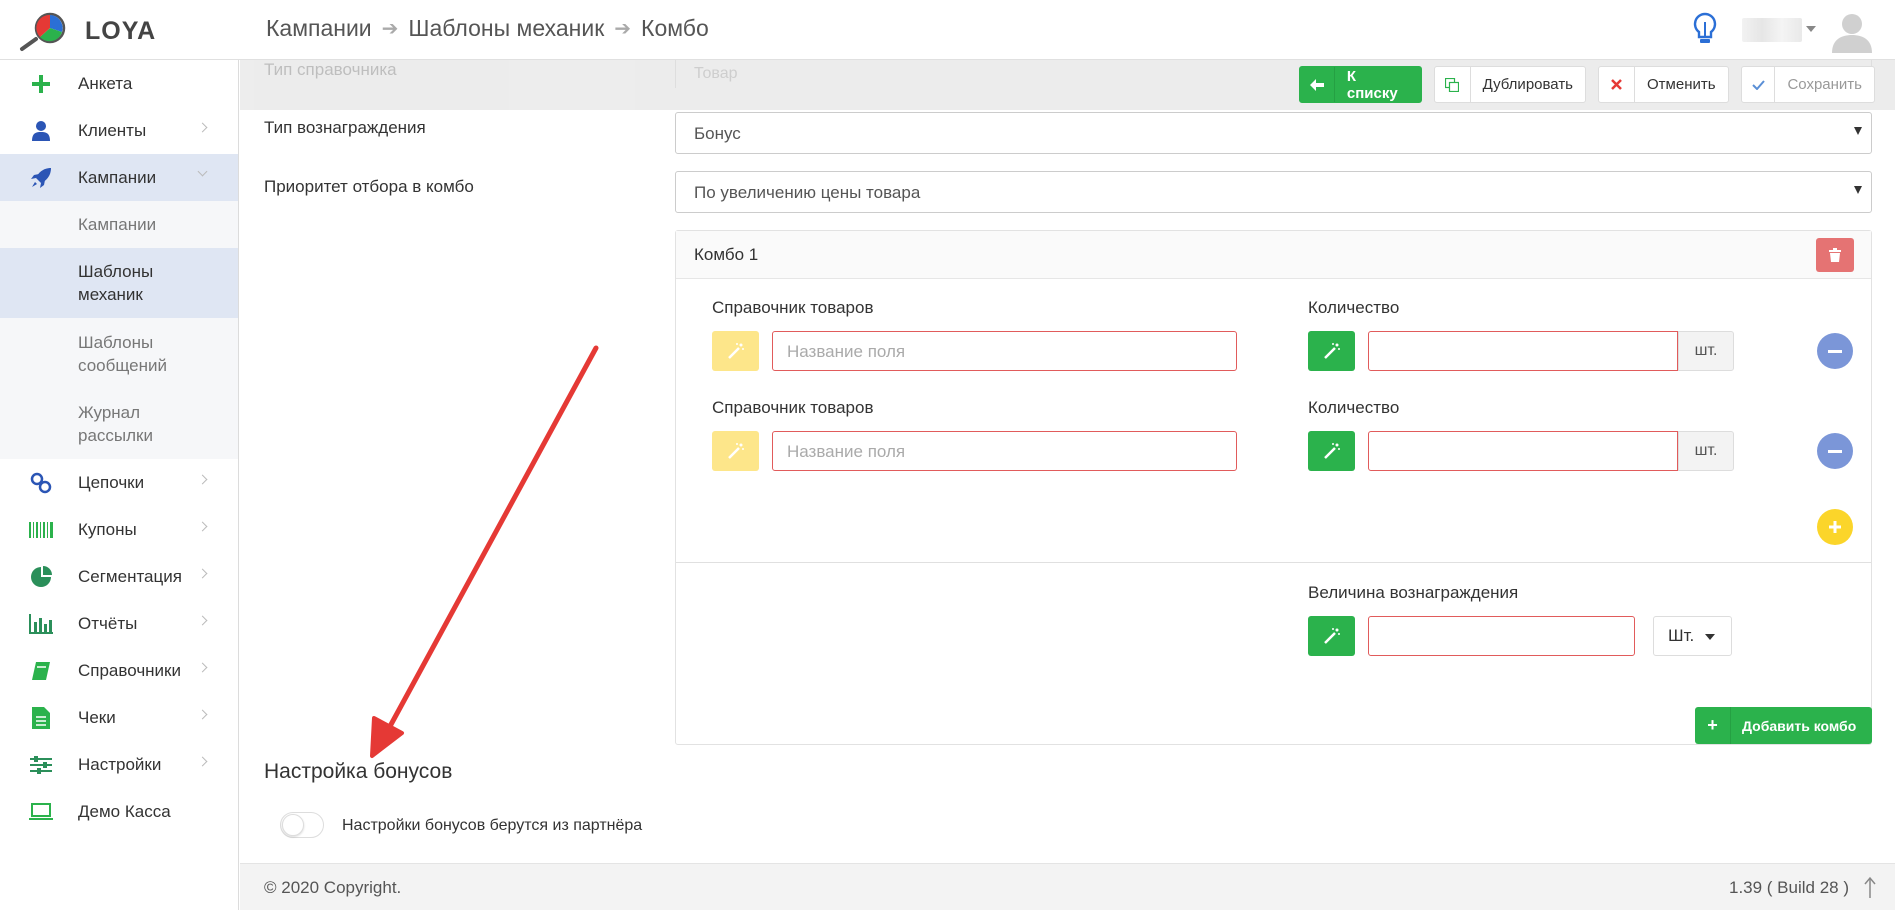 The image size is (1895, 910). What do you see at coordinates (41, 84) in the screenshot?
I see `plus-icon` at bounding box center [41, 84].